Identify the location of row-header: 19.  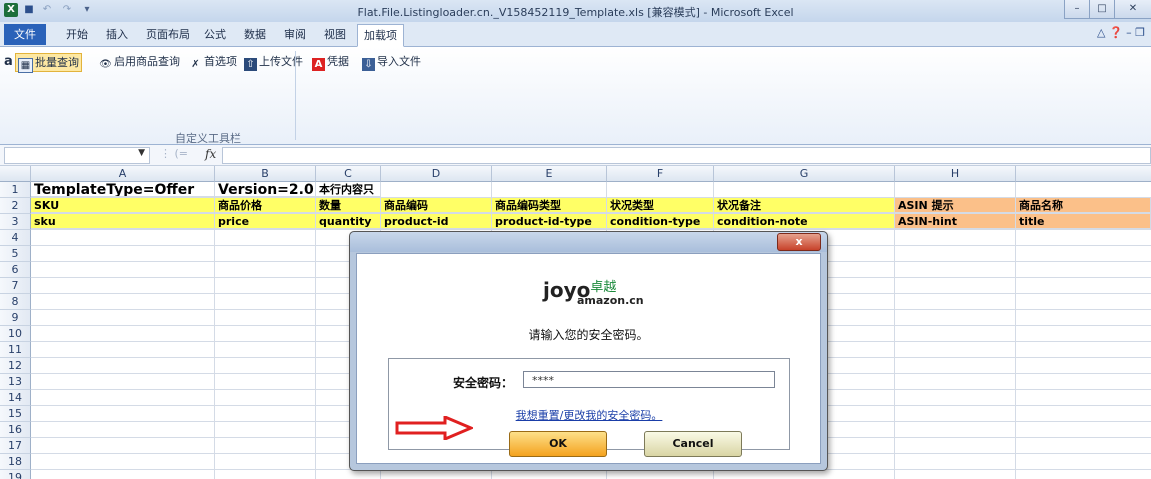
(15, 474).